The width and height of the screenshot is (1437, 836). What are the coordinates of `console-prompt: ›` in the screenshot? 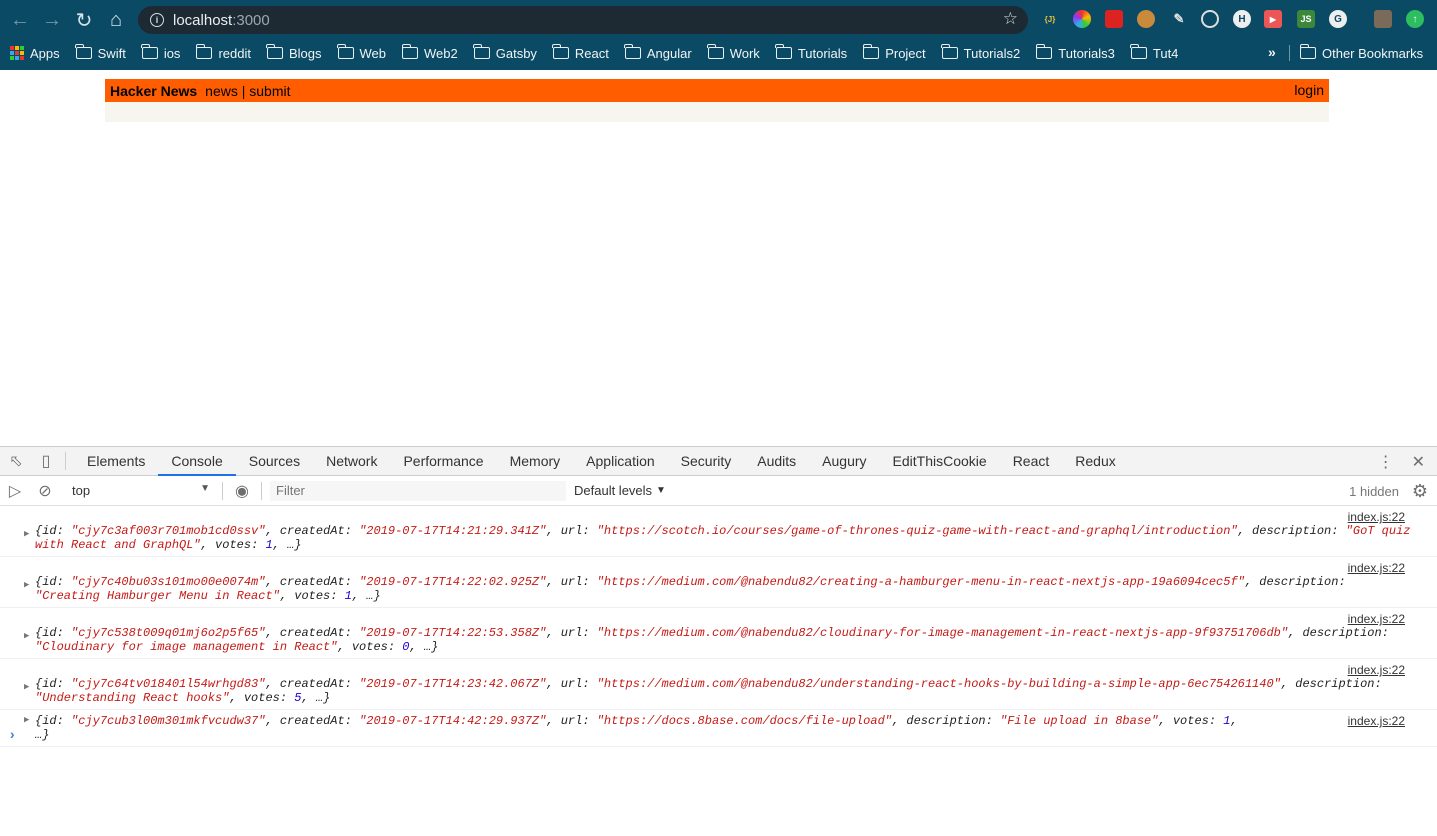 It's located at (12, 736).